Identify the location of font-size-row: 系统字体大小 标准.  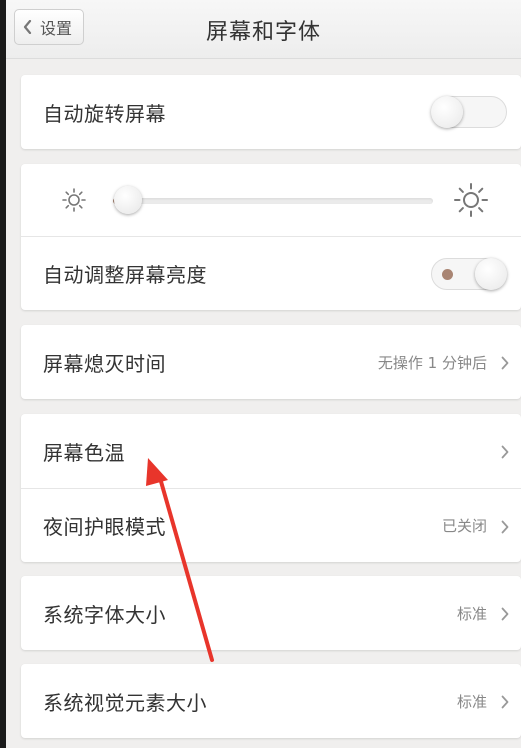
(271, 613).